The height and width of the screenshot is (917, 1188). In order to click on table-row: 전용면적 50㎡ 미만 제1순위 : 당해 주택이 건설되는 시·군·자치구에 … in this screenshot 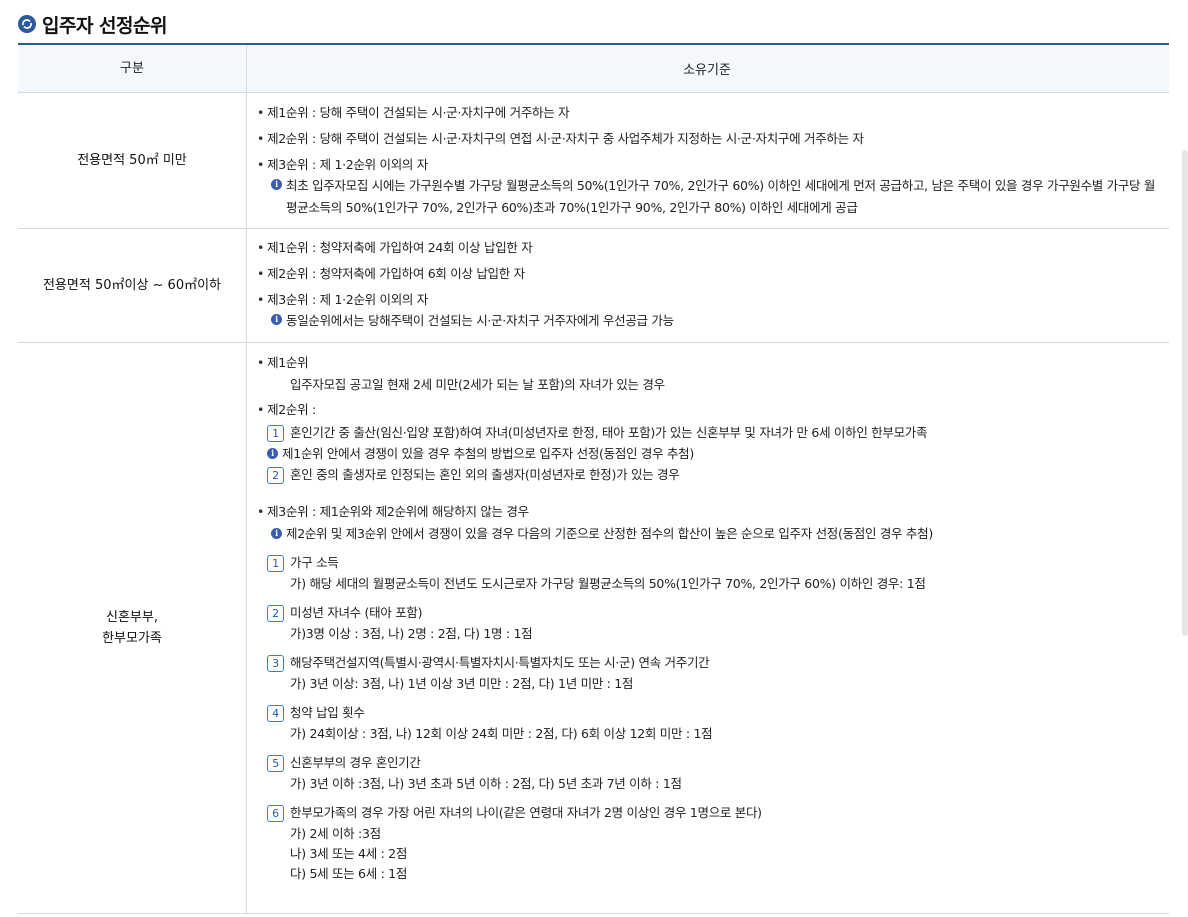, I will do `click(593, 161)`.